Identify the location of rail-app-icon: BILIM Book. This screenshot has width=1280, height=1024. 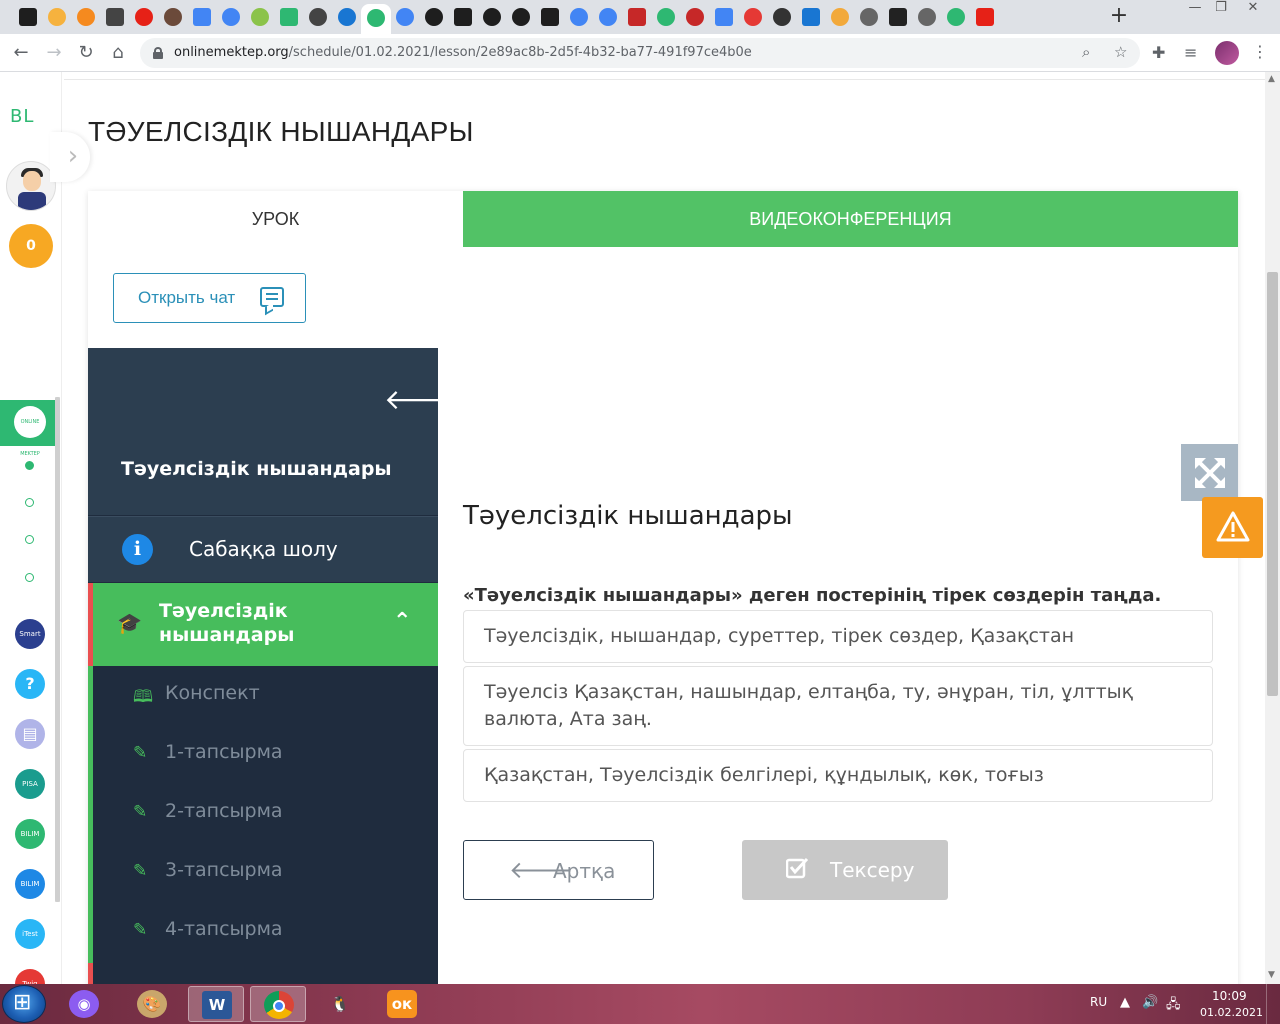
(30, 884).